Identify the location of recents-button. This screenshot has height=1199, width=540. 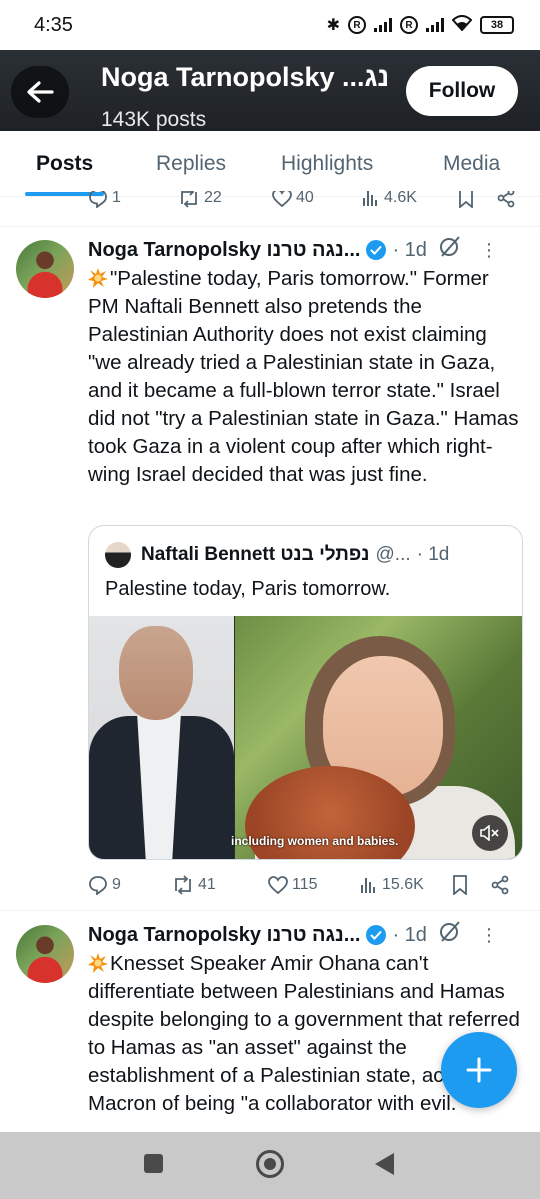
(153, 1163).